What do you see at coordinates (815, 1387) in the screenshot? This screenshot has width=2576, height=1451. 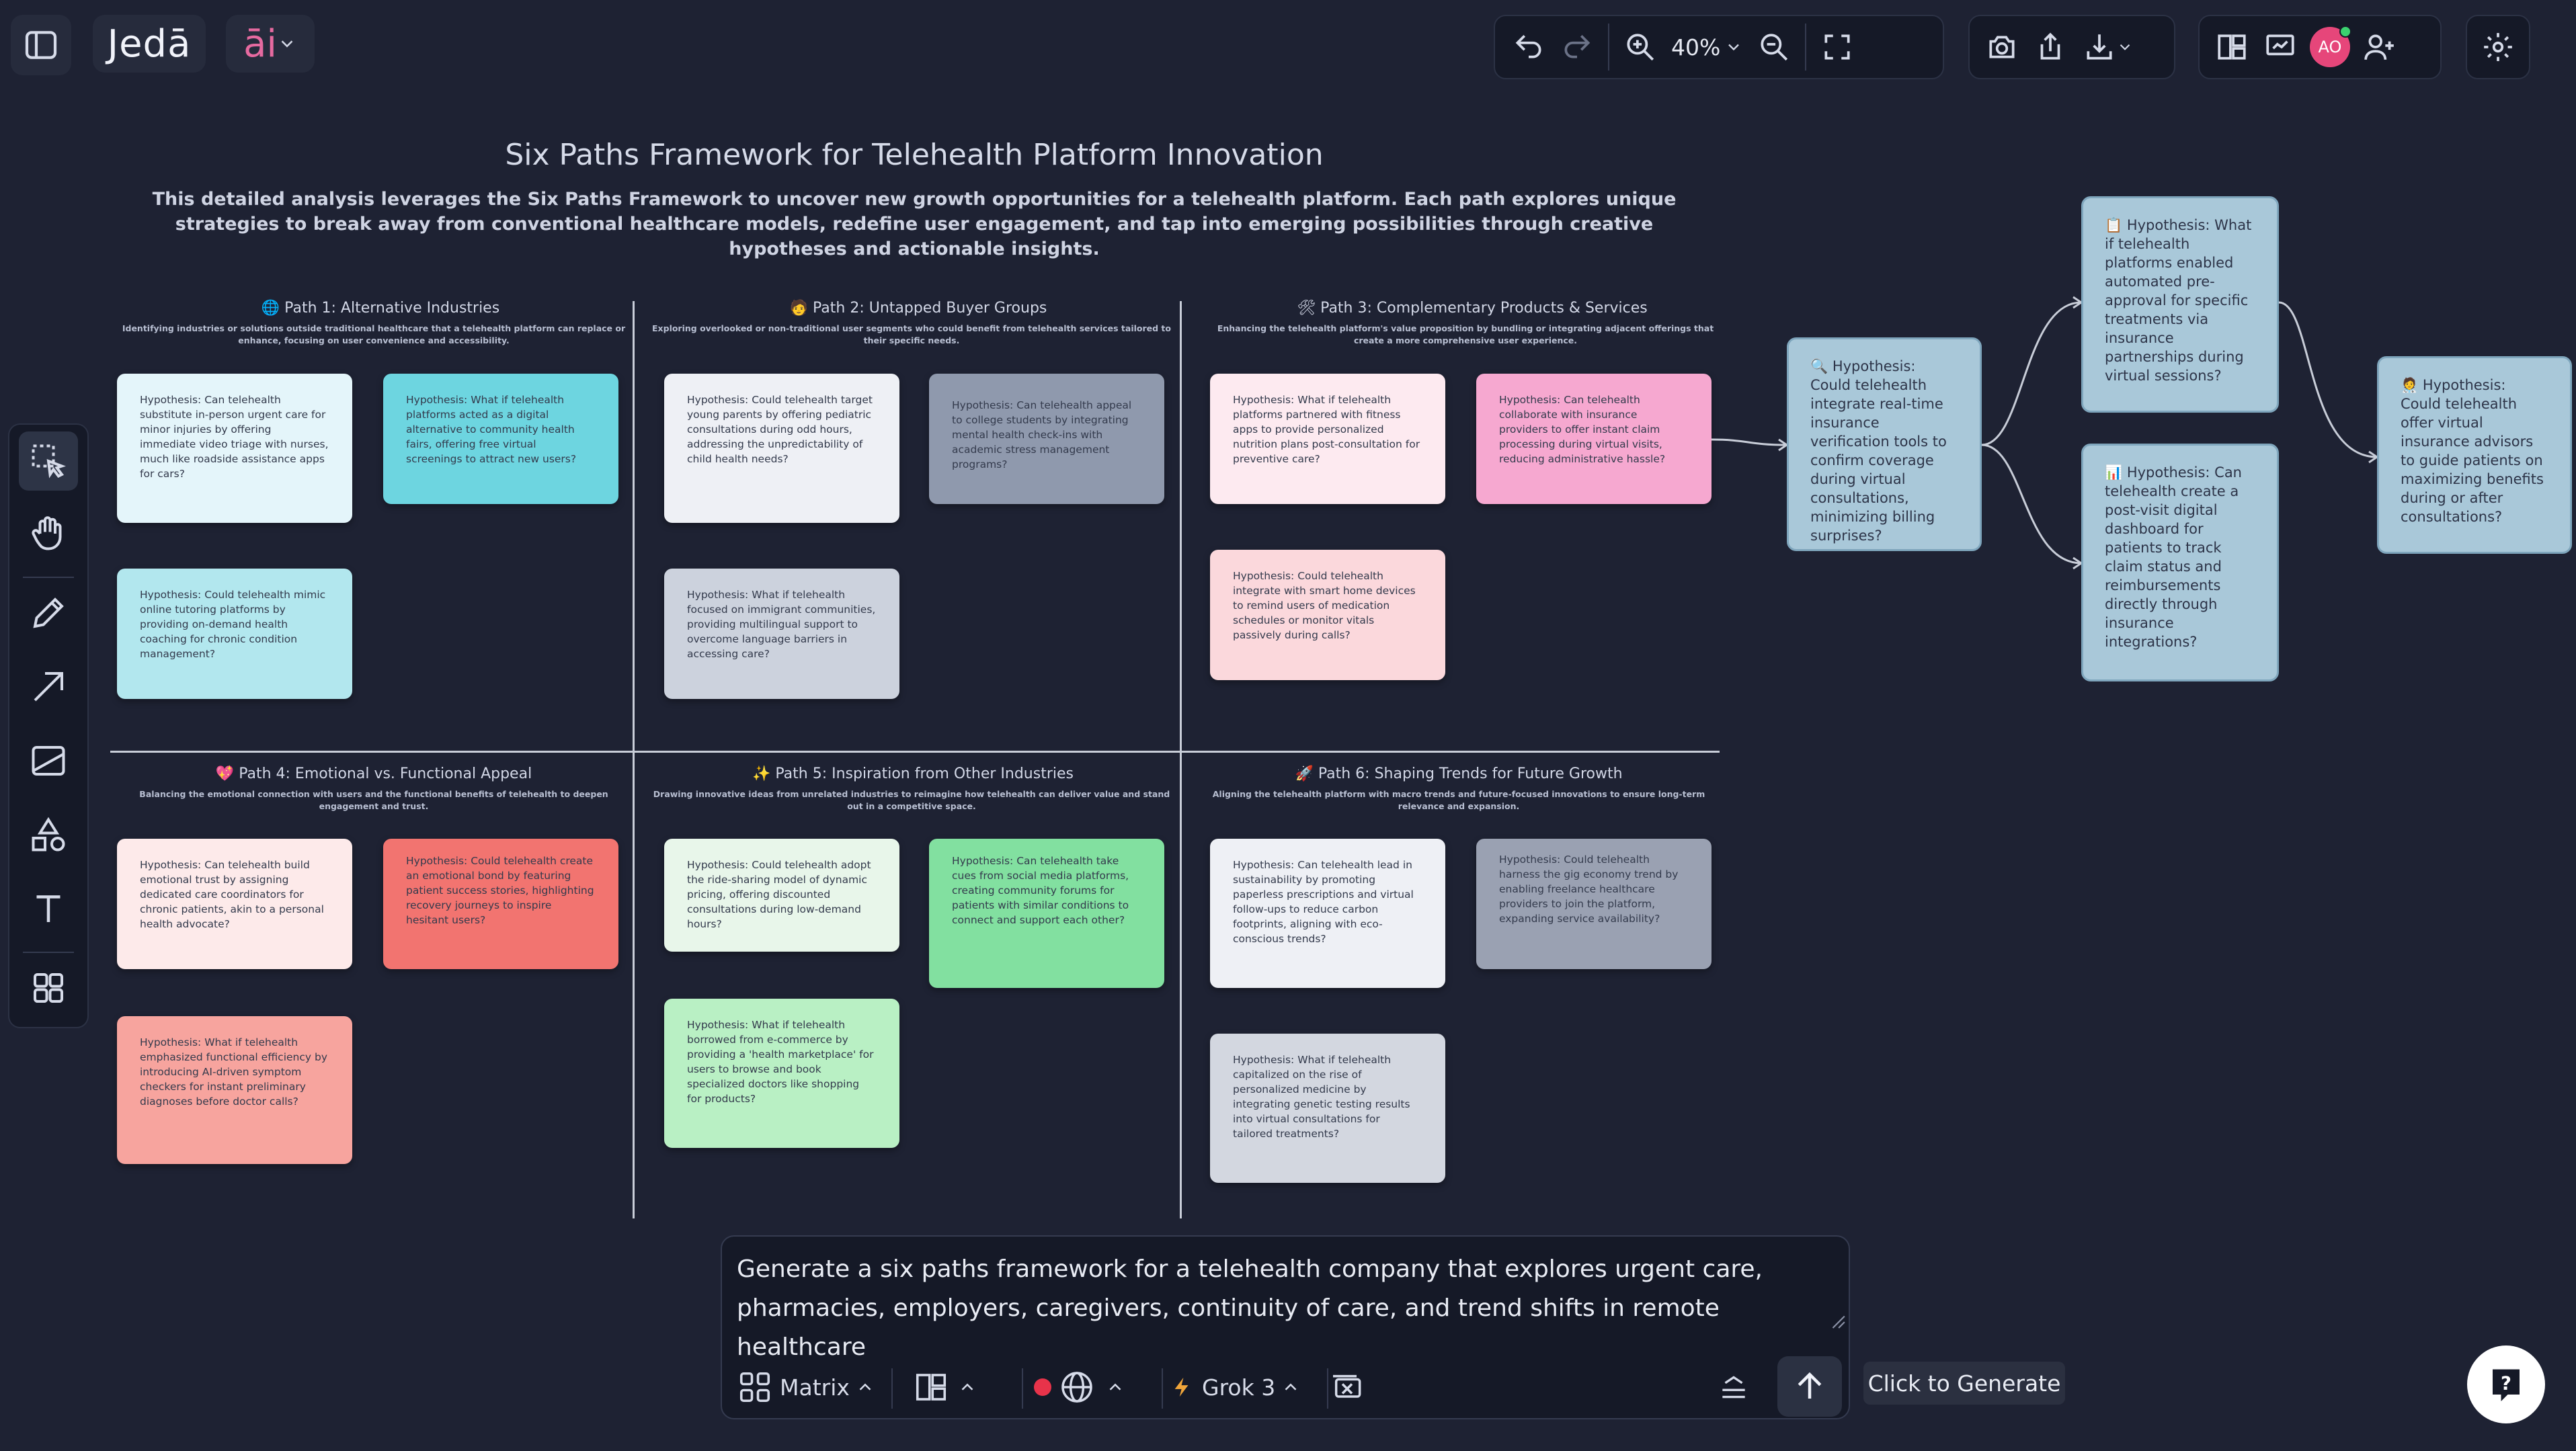 I see `layout-label: Matrix` at bounding box center [815, 1387].